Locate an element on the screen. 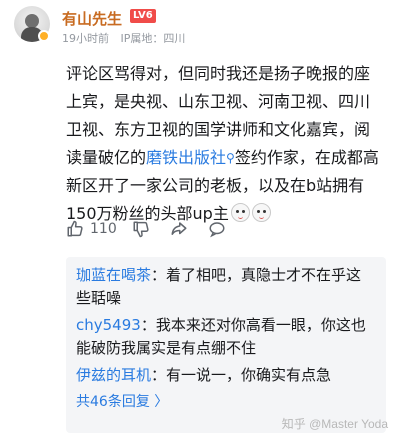 This screenshot has width=400, height=442. reply-username: chy5493 is located at coordinates (108, 325).